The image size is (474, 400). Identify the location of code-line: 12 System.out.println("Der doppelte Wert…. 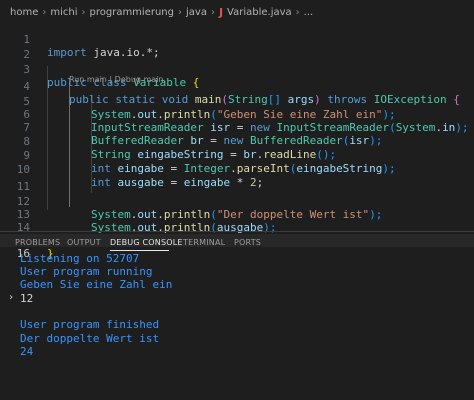
(199, 208).